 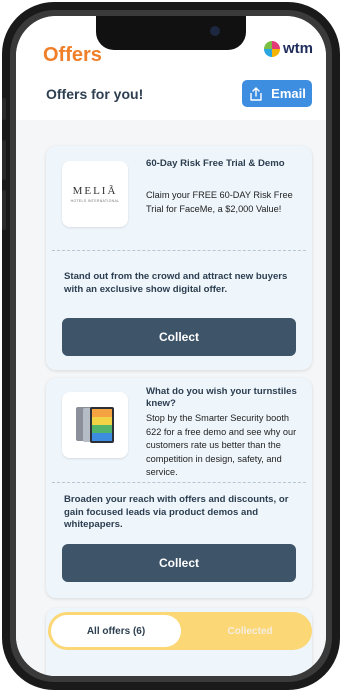 What do you see at coordinates (171, 96) in the screenshot?
I see `title-bar: Offers for you! Email` at bounding box center [171, 96].